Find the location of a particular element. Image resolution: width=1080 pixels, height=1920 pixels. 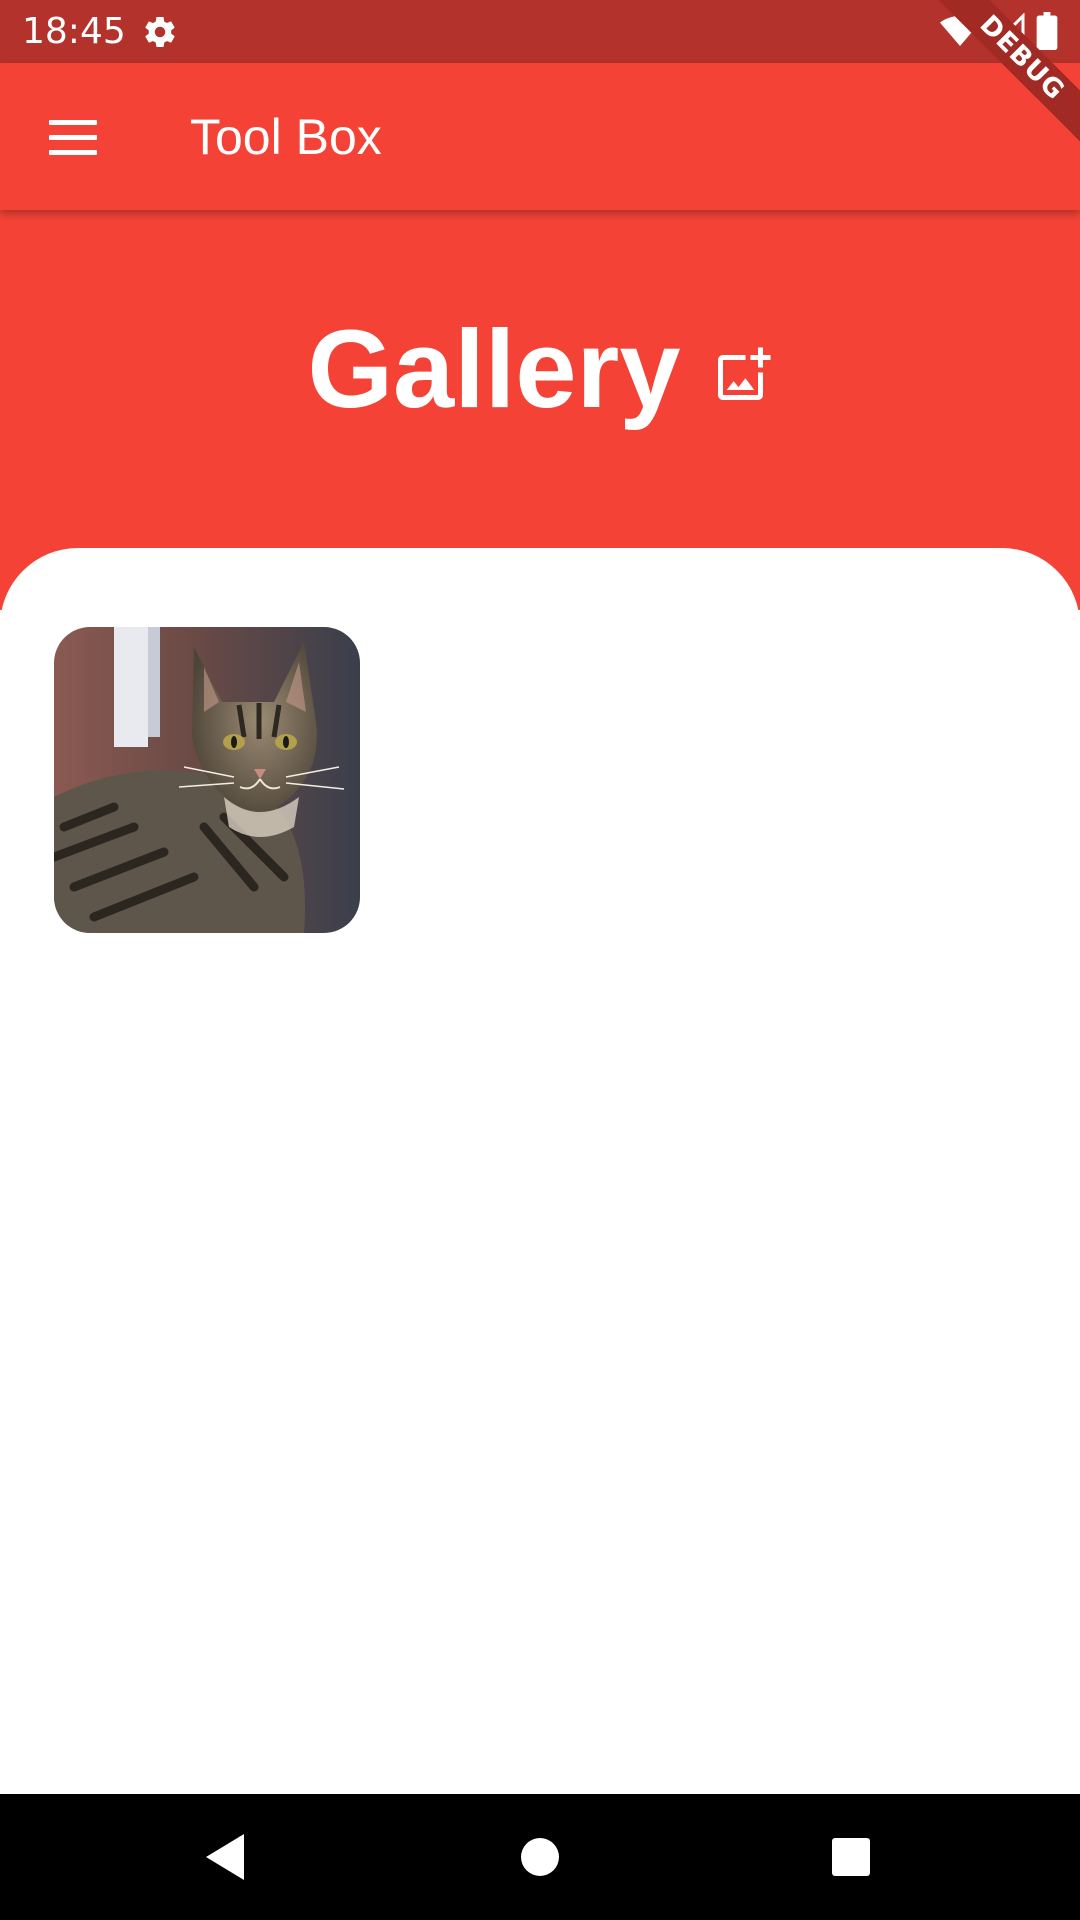

home-icon is located at coordinates (540, 1857).